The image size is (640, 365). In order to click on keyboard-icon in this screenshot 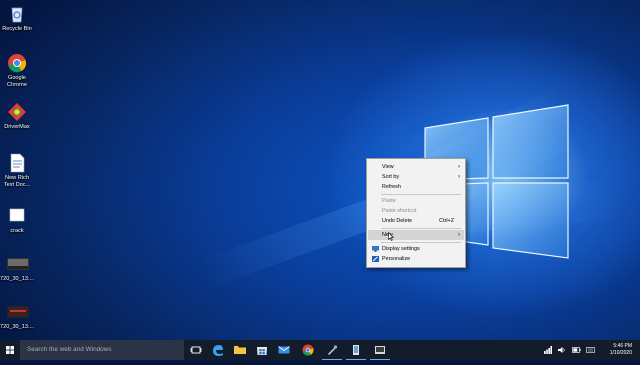, I will do `click(590, 350)`.